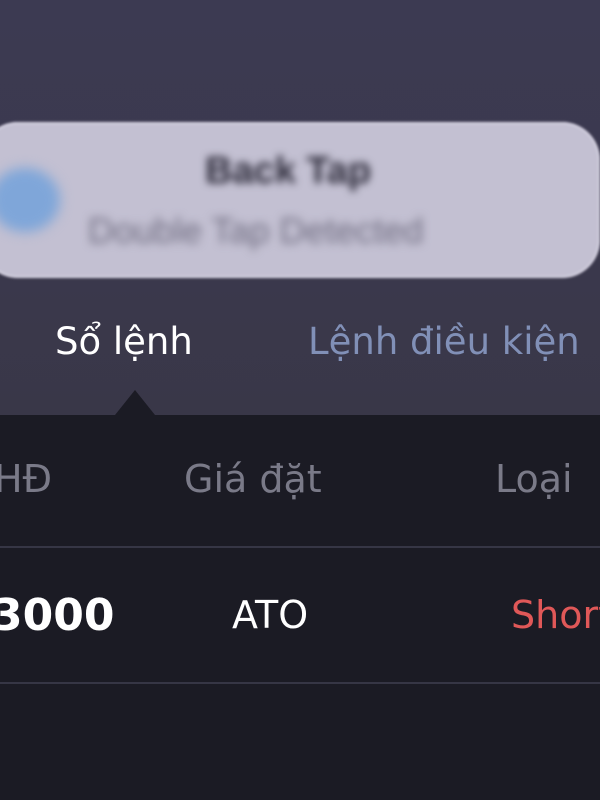 The height and width of the screenshot is (800, 600). Describe the element at coordinates (444, 341) in the screenshot. I see `tab-conditional-orders: Lệnh điều kiện` at that location.